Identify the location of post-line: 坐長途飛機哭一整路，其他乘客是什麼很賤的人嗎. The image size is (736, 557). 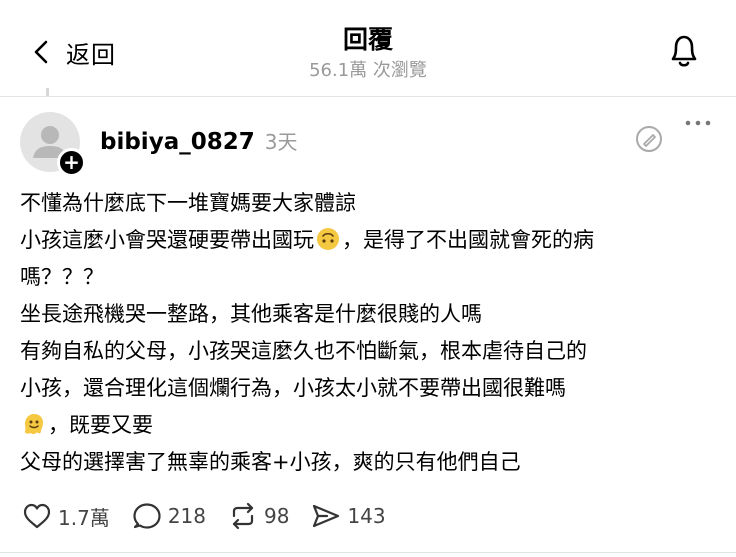
(251, 314).